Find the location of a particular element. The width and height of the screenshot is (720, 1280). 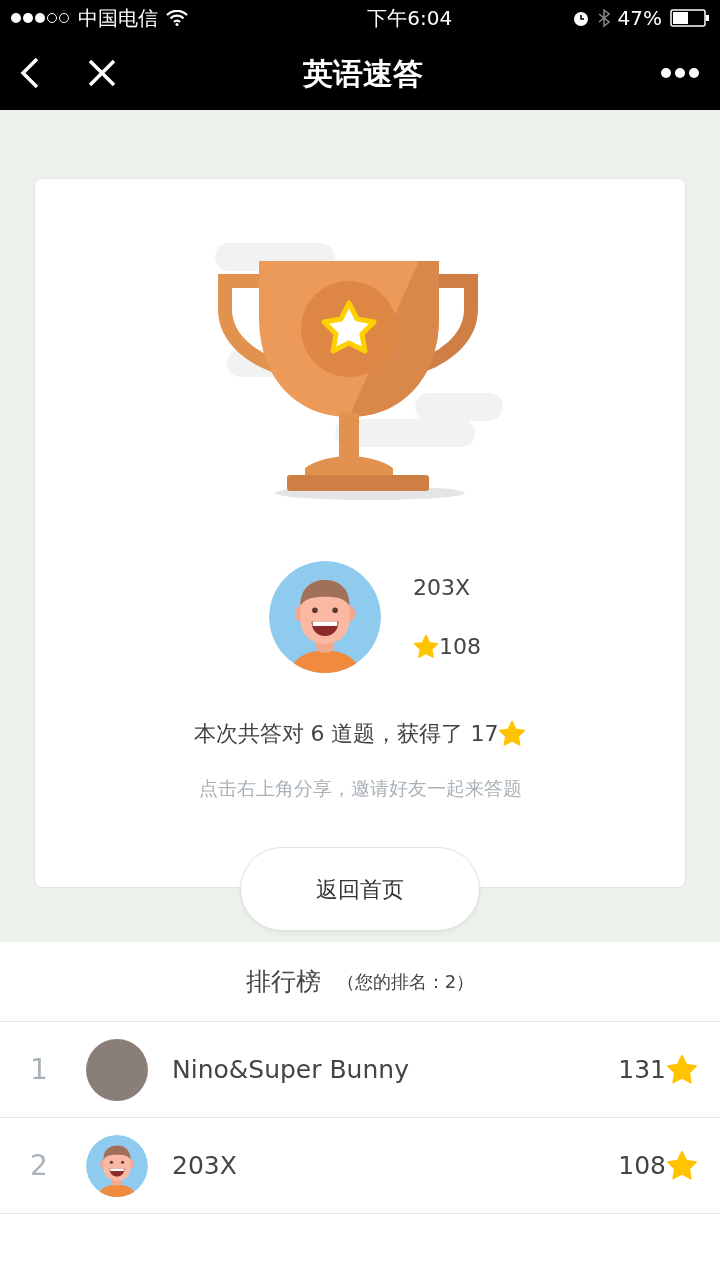

player-star-count: 108 is located at coordinates (460, 647).